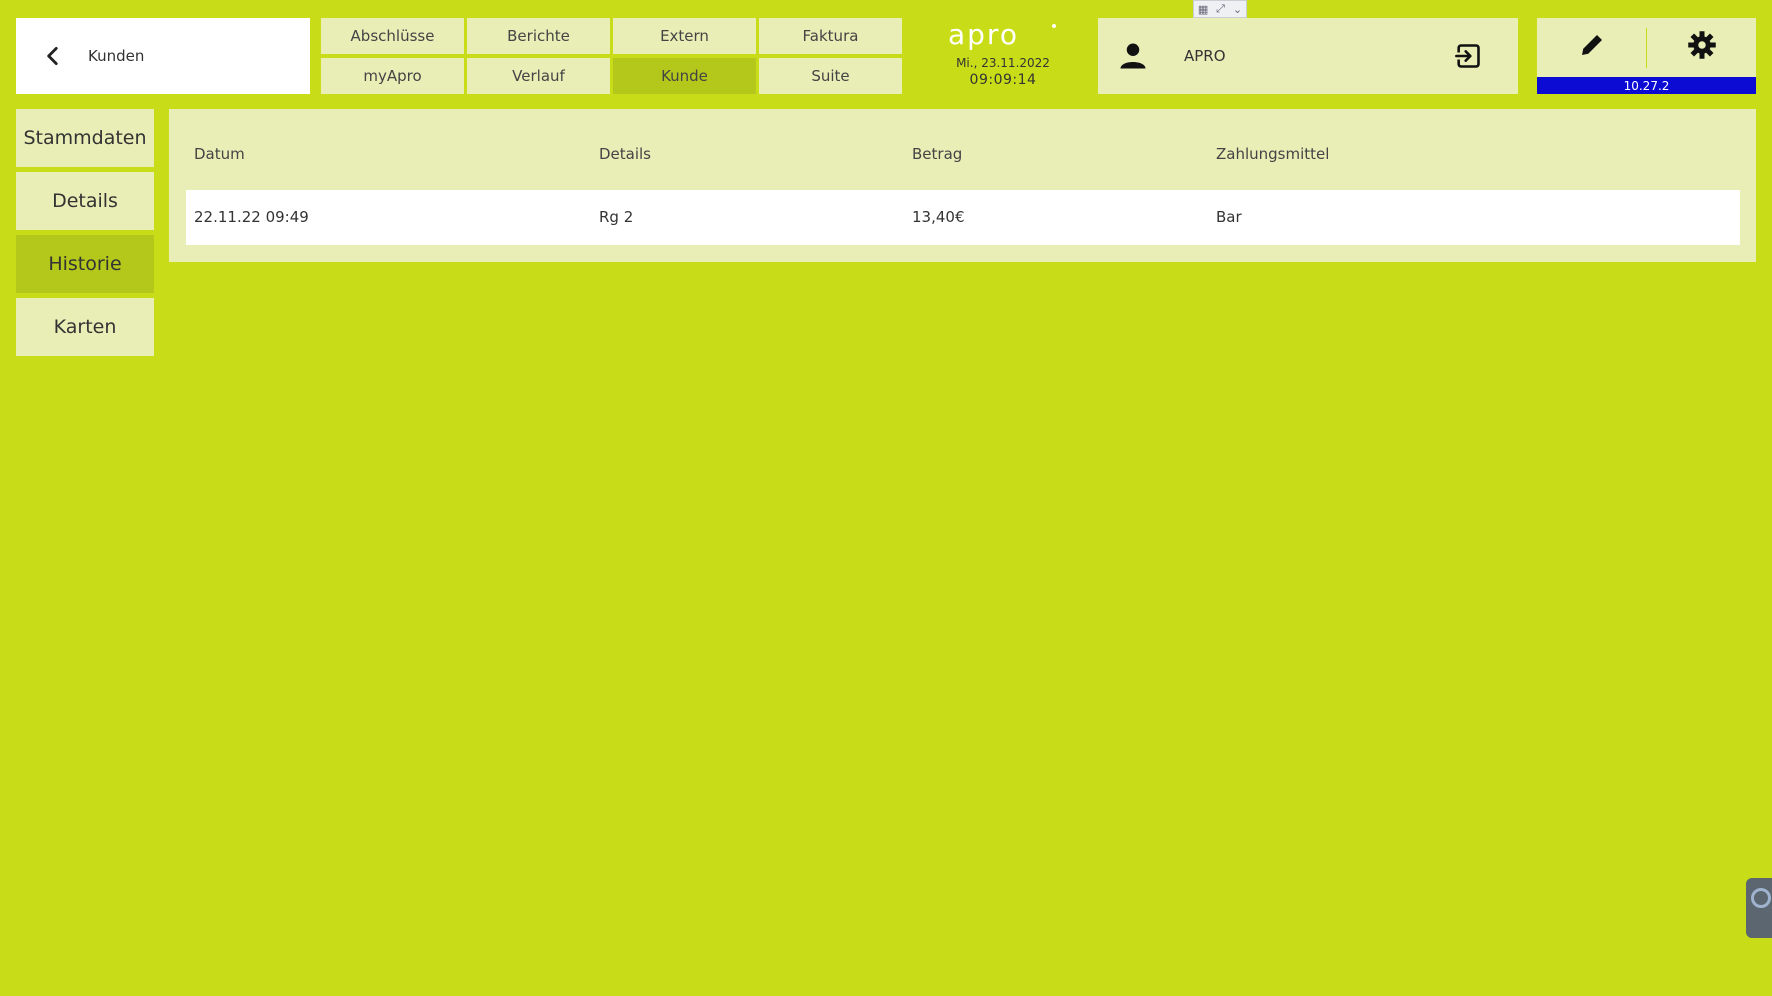 Image resolution: width=1772 pixels, height=996 pixels. Describe the element at coordinates (1003, 80) in the screenshot. I see `time-display: 09:09:14` at that location.